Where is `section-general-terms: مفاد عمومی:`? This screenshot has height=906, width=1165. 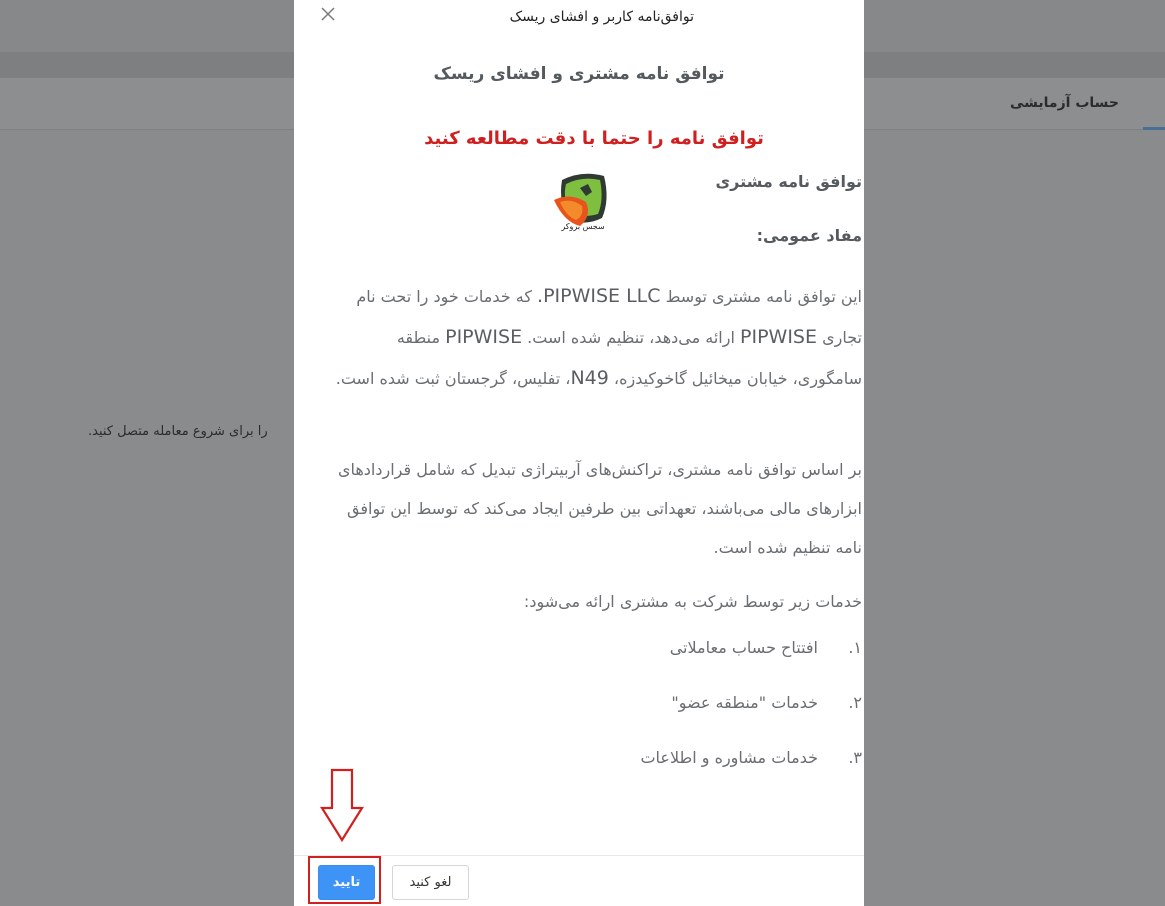
section-general-terms: مفاد عمومی: is located at coordinates (809, 235).